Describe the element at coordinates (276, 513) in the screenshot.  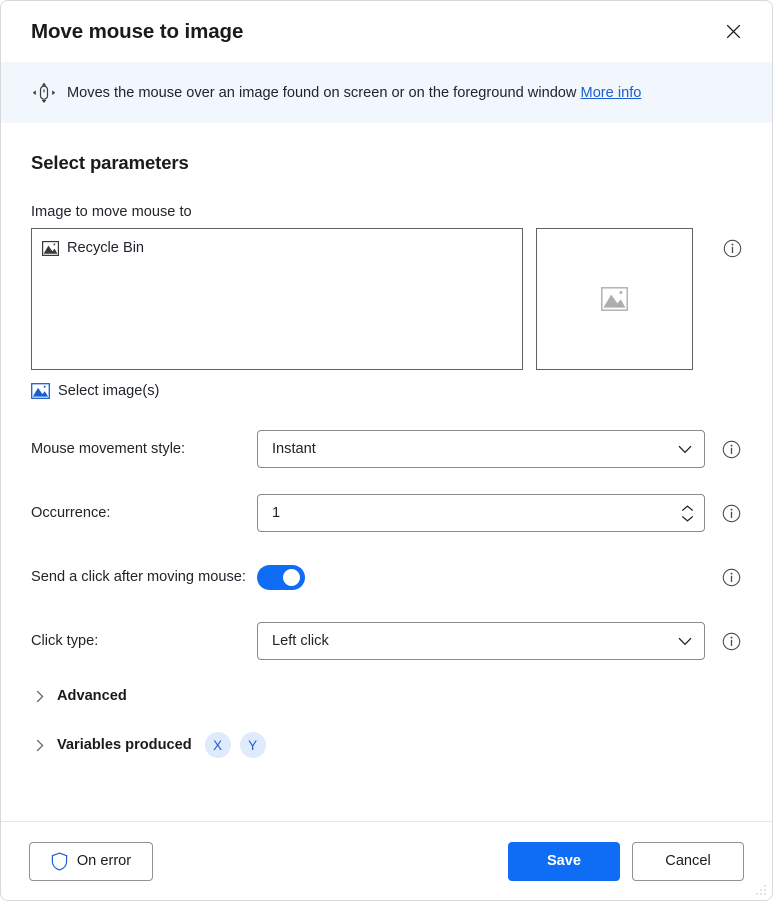
I see `occurrence-value: 1` at that location.